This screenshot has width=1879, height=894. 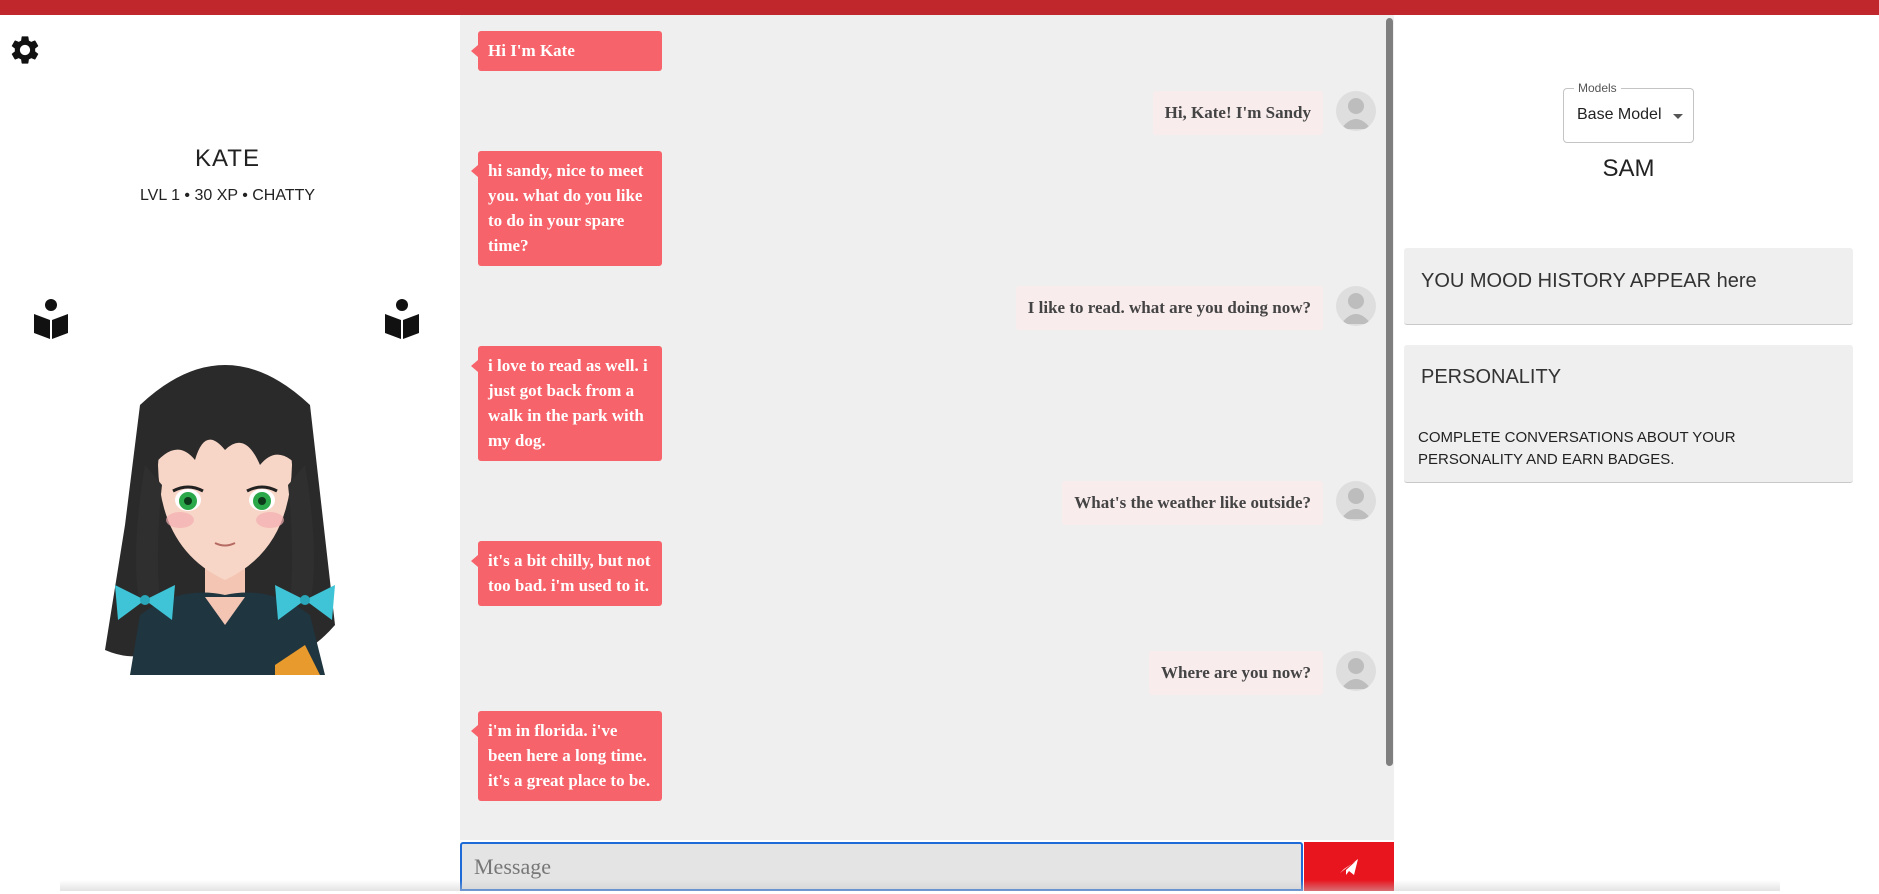 What do you see at coordinates (1192, 503) in the screenshot?
I see `user-message: What's the weather like outside?` at bounding box center [1192, 503].